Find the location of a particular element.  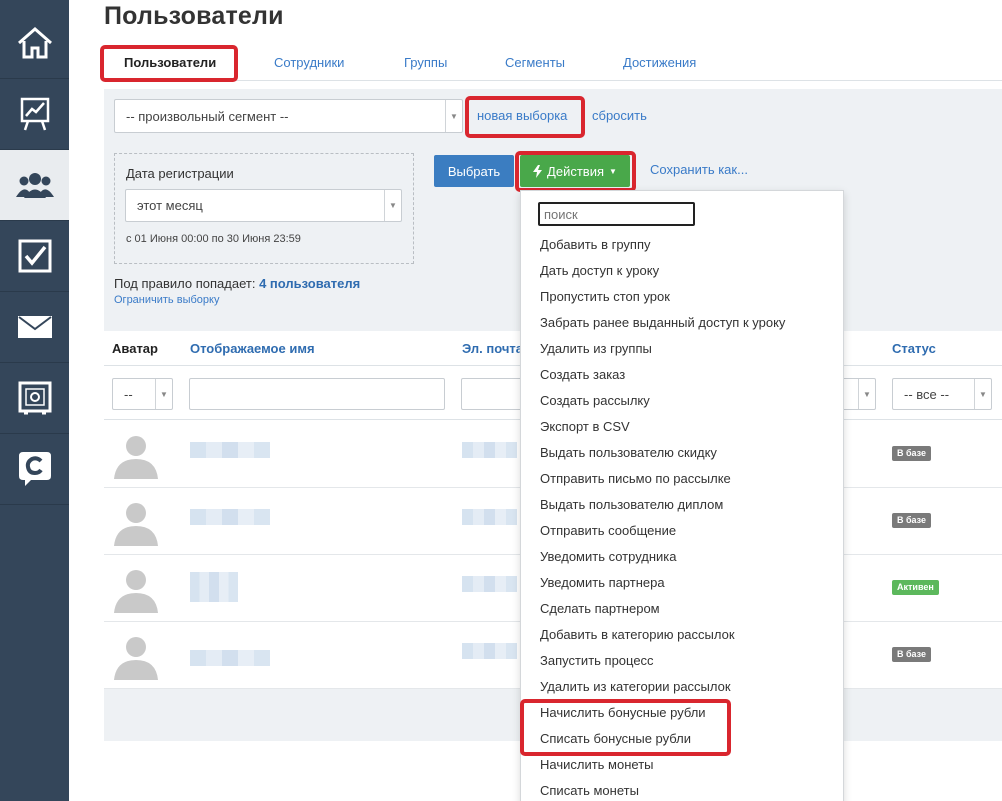

menu-item-notify-employee: Уведомить сотрудника is located at coordinates (608, 556).